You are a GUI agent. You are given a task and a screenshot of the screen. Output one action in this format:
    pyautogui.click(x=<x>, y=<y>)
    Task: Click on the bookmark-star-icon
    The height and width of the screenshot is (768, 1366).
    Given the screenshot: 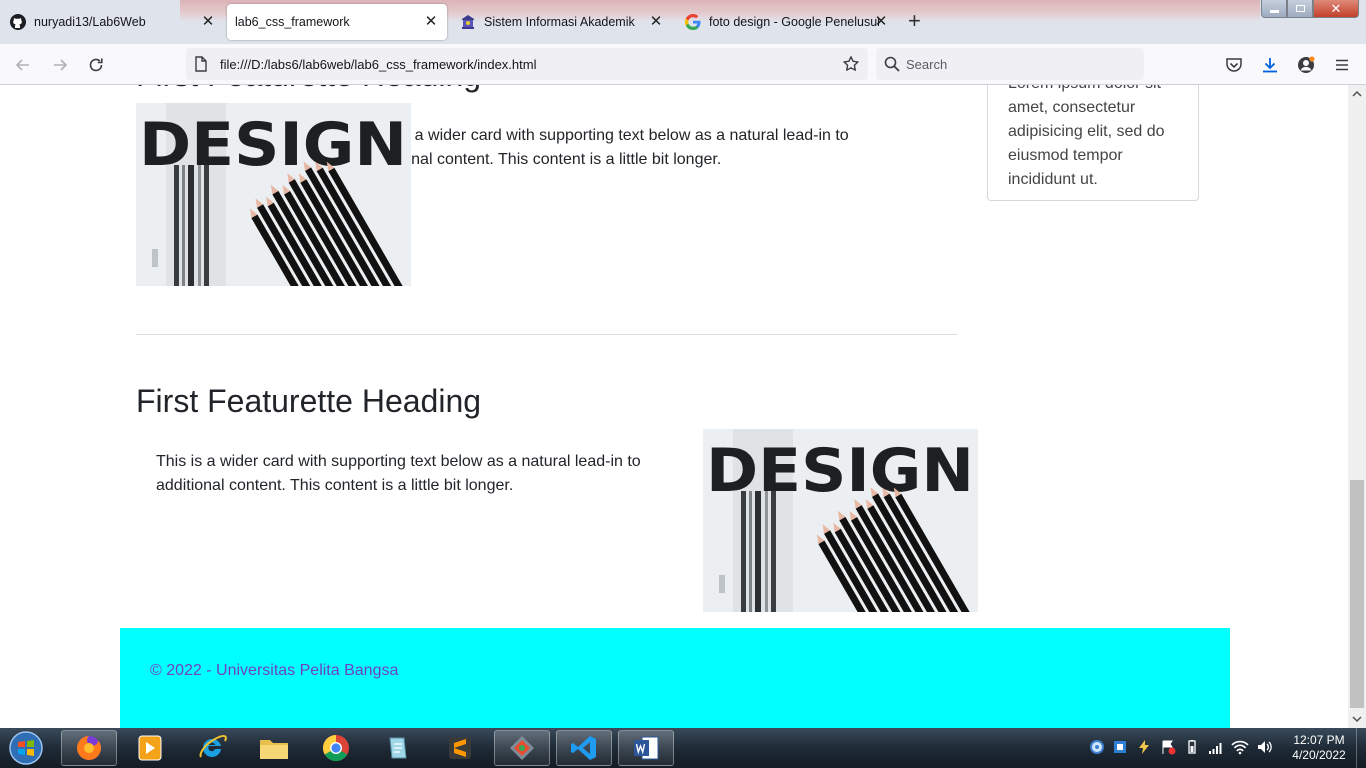 What is the action you would take?
    pyautogui.click(x=851, y=64)
    